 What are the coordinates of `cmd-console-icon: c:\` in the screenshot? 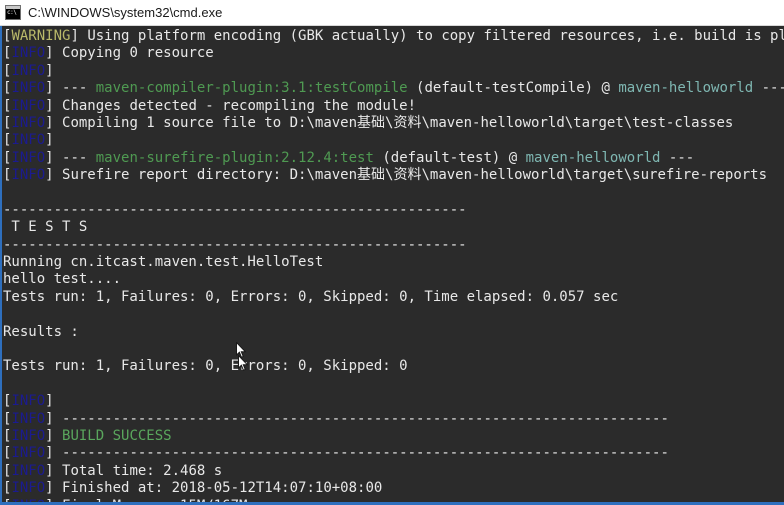 It's located at (13, 12).